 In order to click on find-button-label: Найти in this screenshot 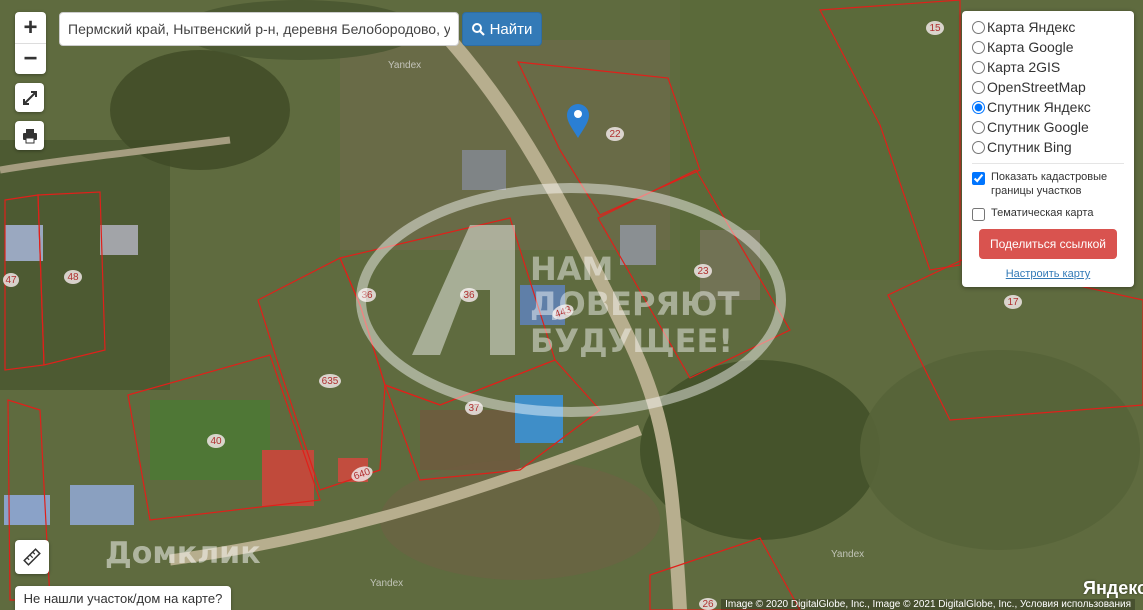, I will do `click(511, 29)`.